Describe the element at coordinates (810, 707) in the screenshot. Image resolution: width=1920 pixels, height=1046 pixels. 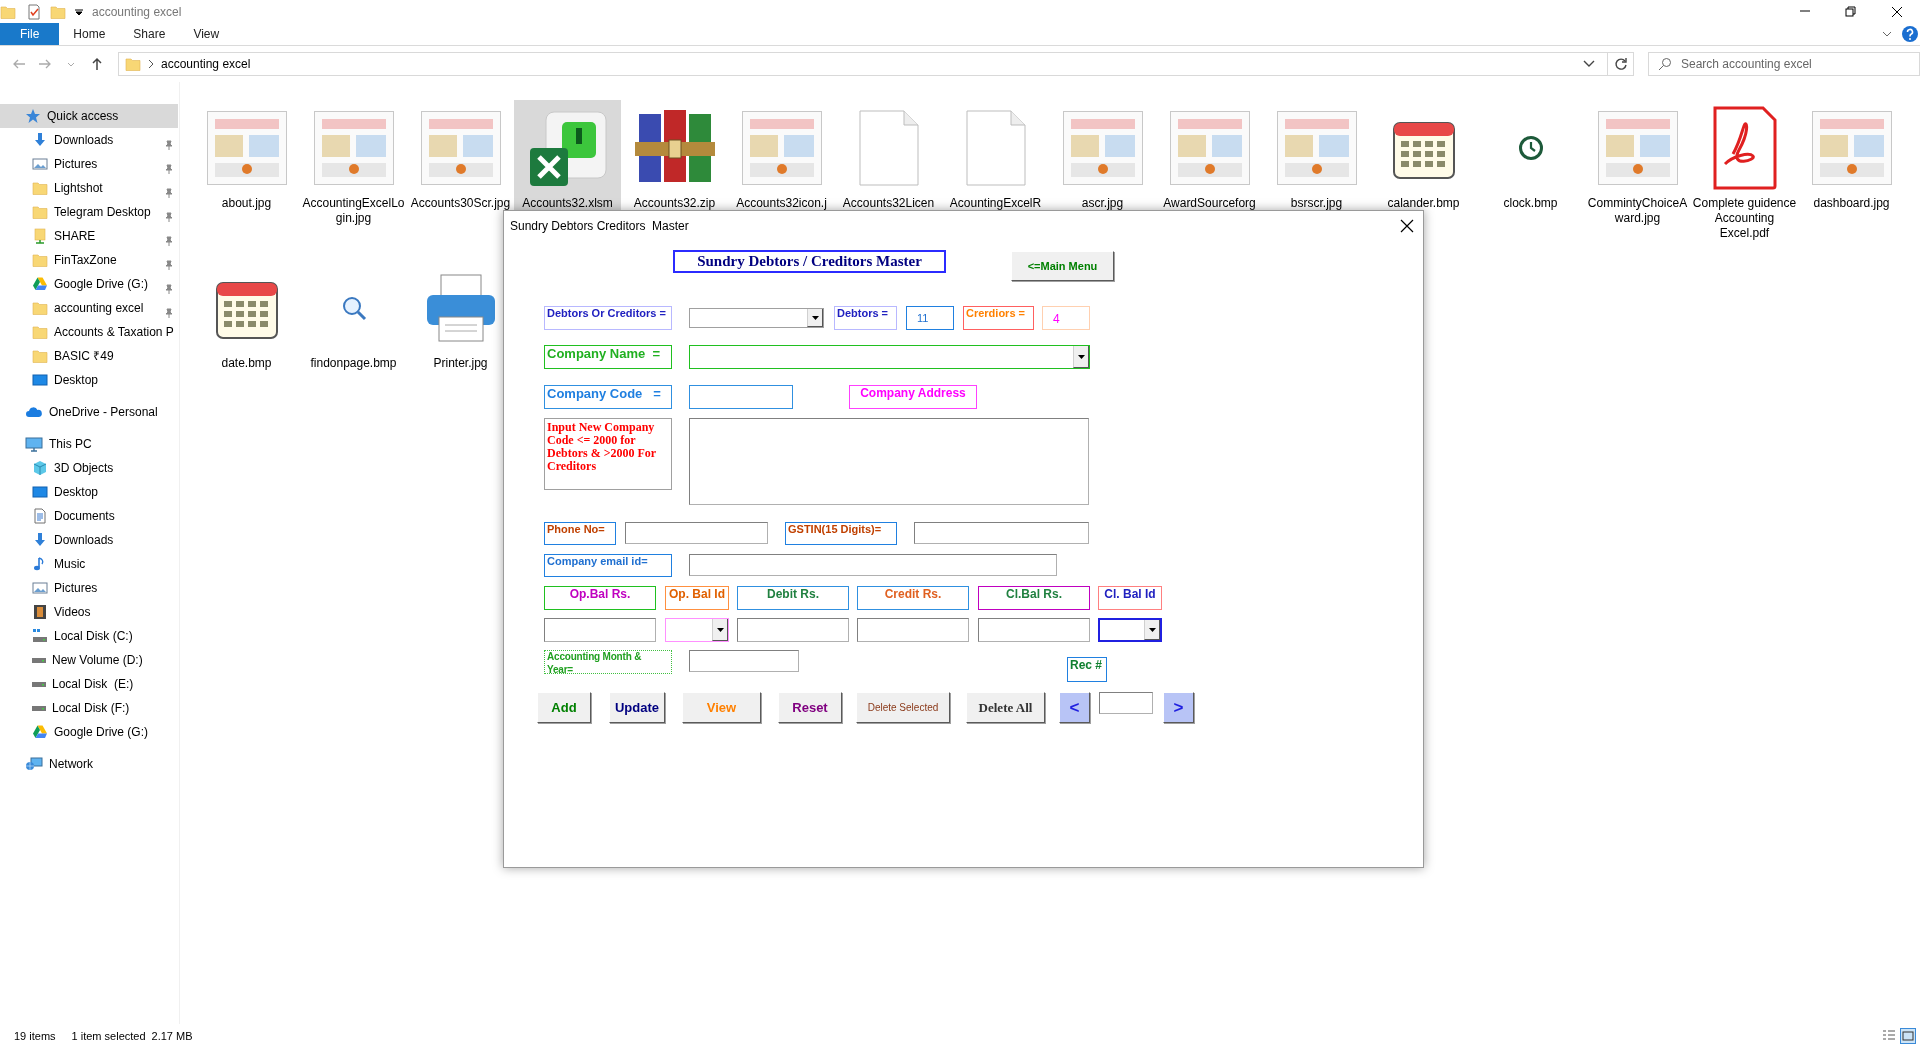
I see `form-button: Reset` at that location.